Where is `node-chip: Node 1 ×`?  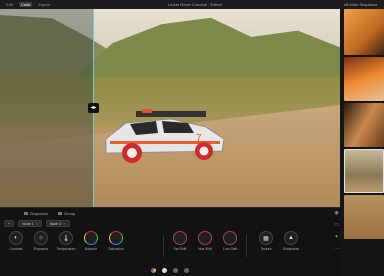 node-chip: Node 1 × is located at coordinates (30, 223).